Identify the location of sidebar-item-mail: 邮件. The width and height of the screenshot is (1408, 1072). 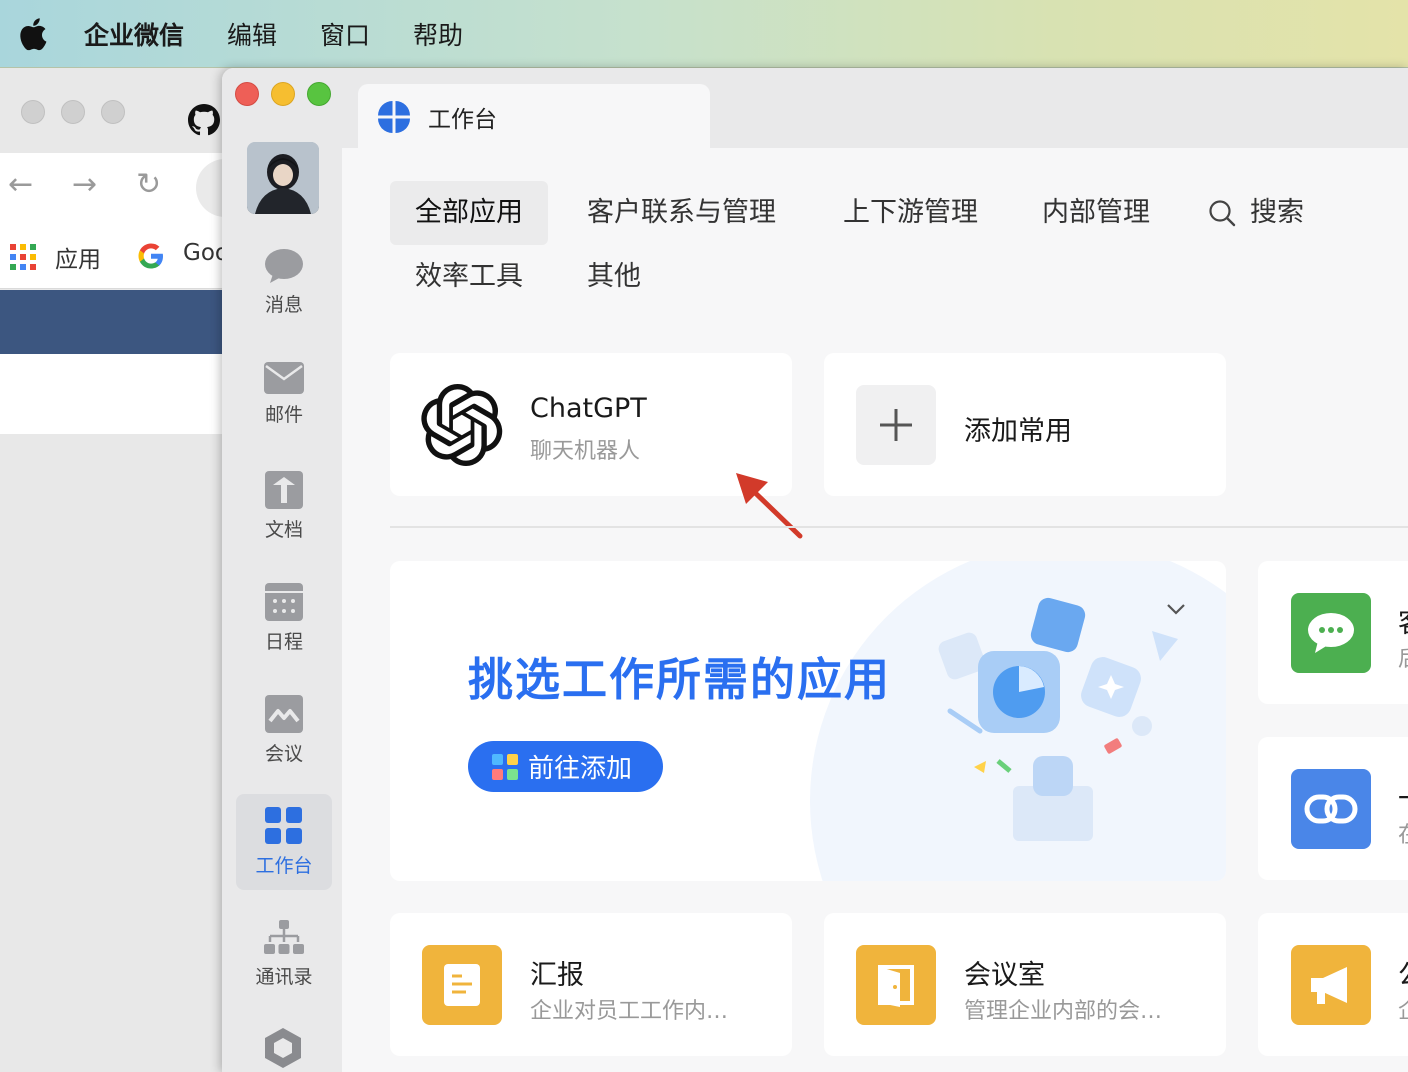
(284, 394).